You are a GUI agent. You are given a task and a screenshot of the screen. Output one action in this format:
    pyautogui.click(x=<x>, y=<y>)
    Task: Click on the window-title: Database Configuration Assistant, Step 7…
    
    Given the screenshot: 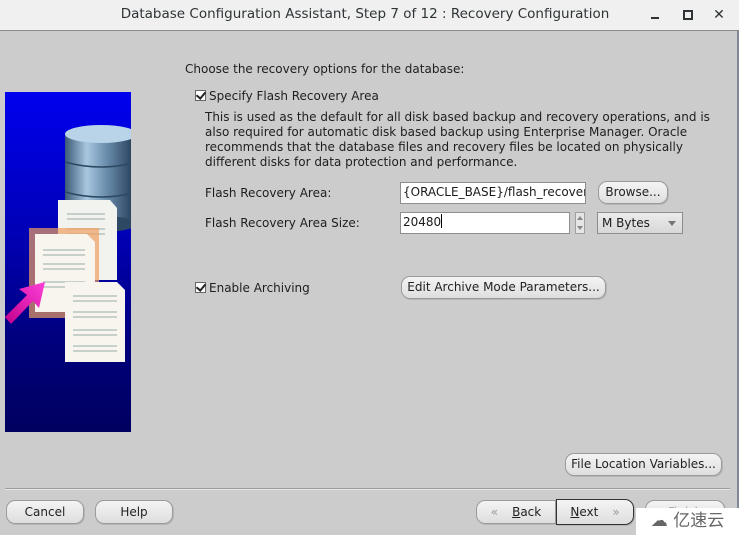 What is the action you would take?
    pyautogui.click(x=365, y=14)
    